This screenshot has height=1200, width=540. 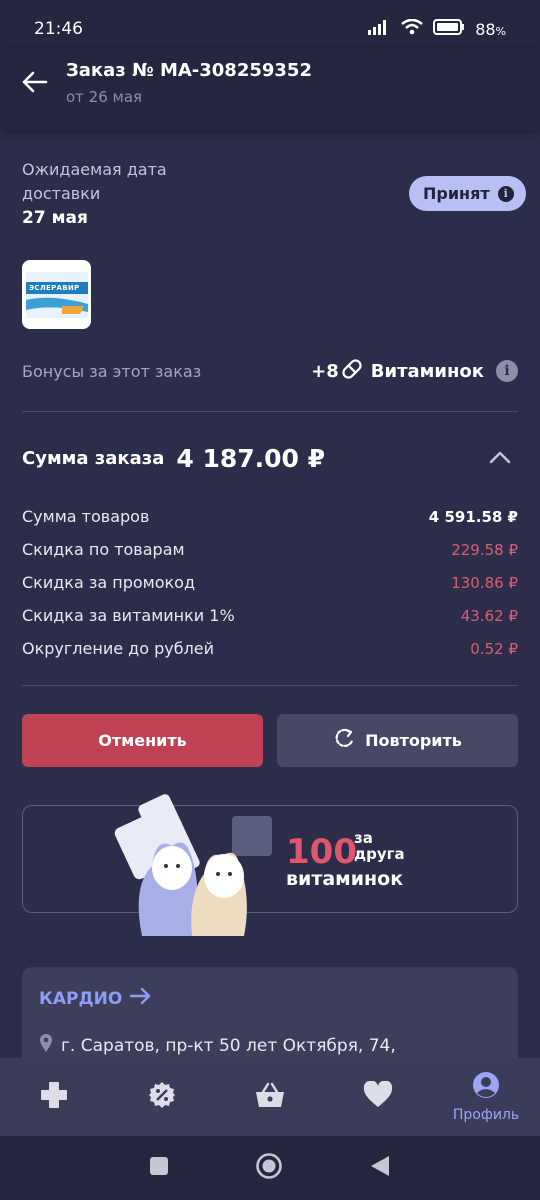 I want to click on order-date: от 26 мая, so click(x=104, y=97).